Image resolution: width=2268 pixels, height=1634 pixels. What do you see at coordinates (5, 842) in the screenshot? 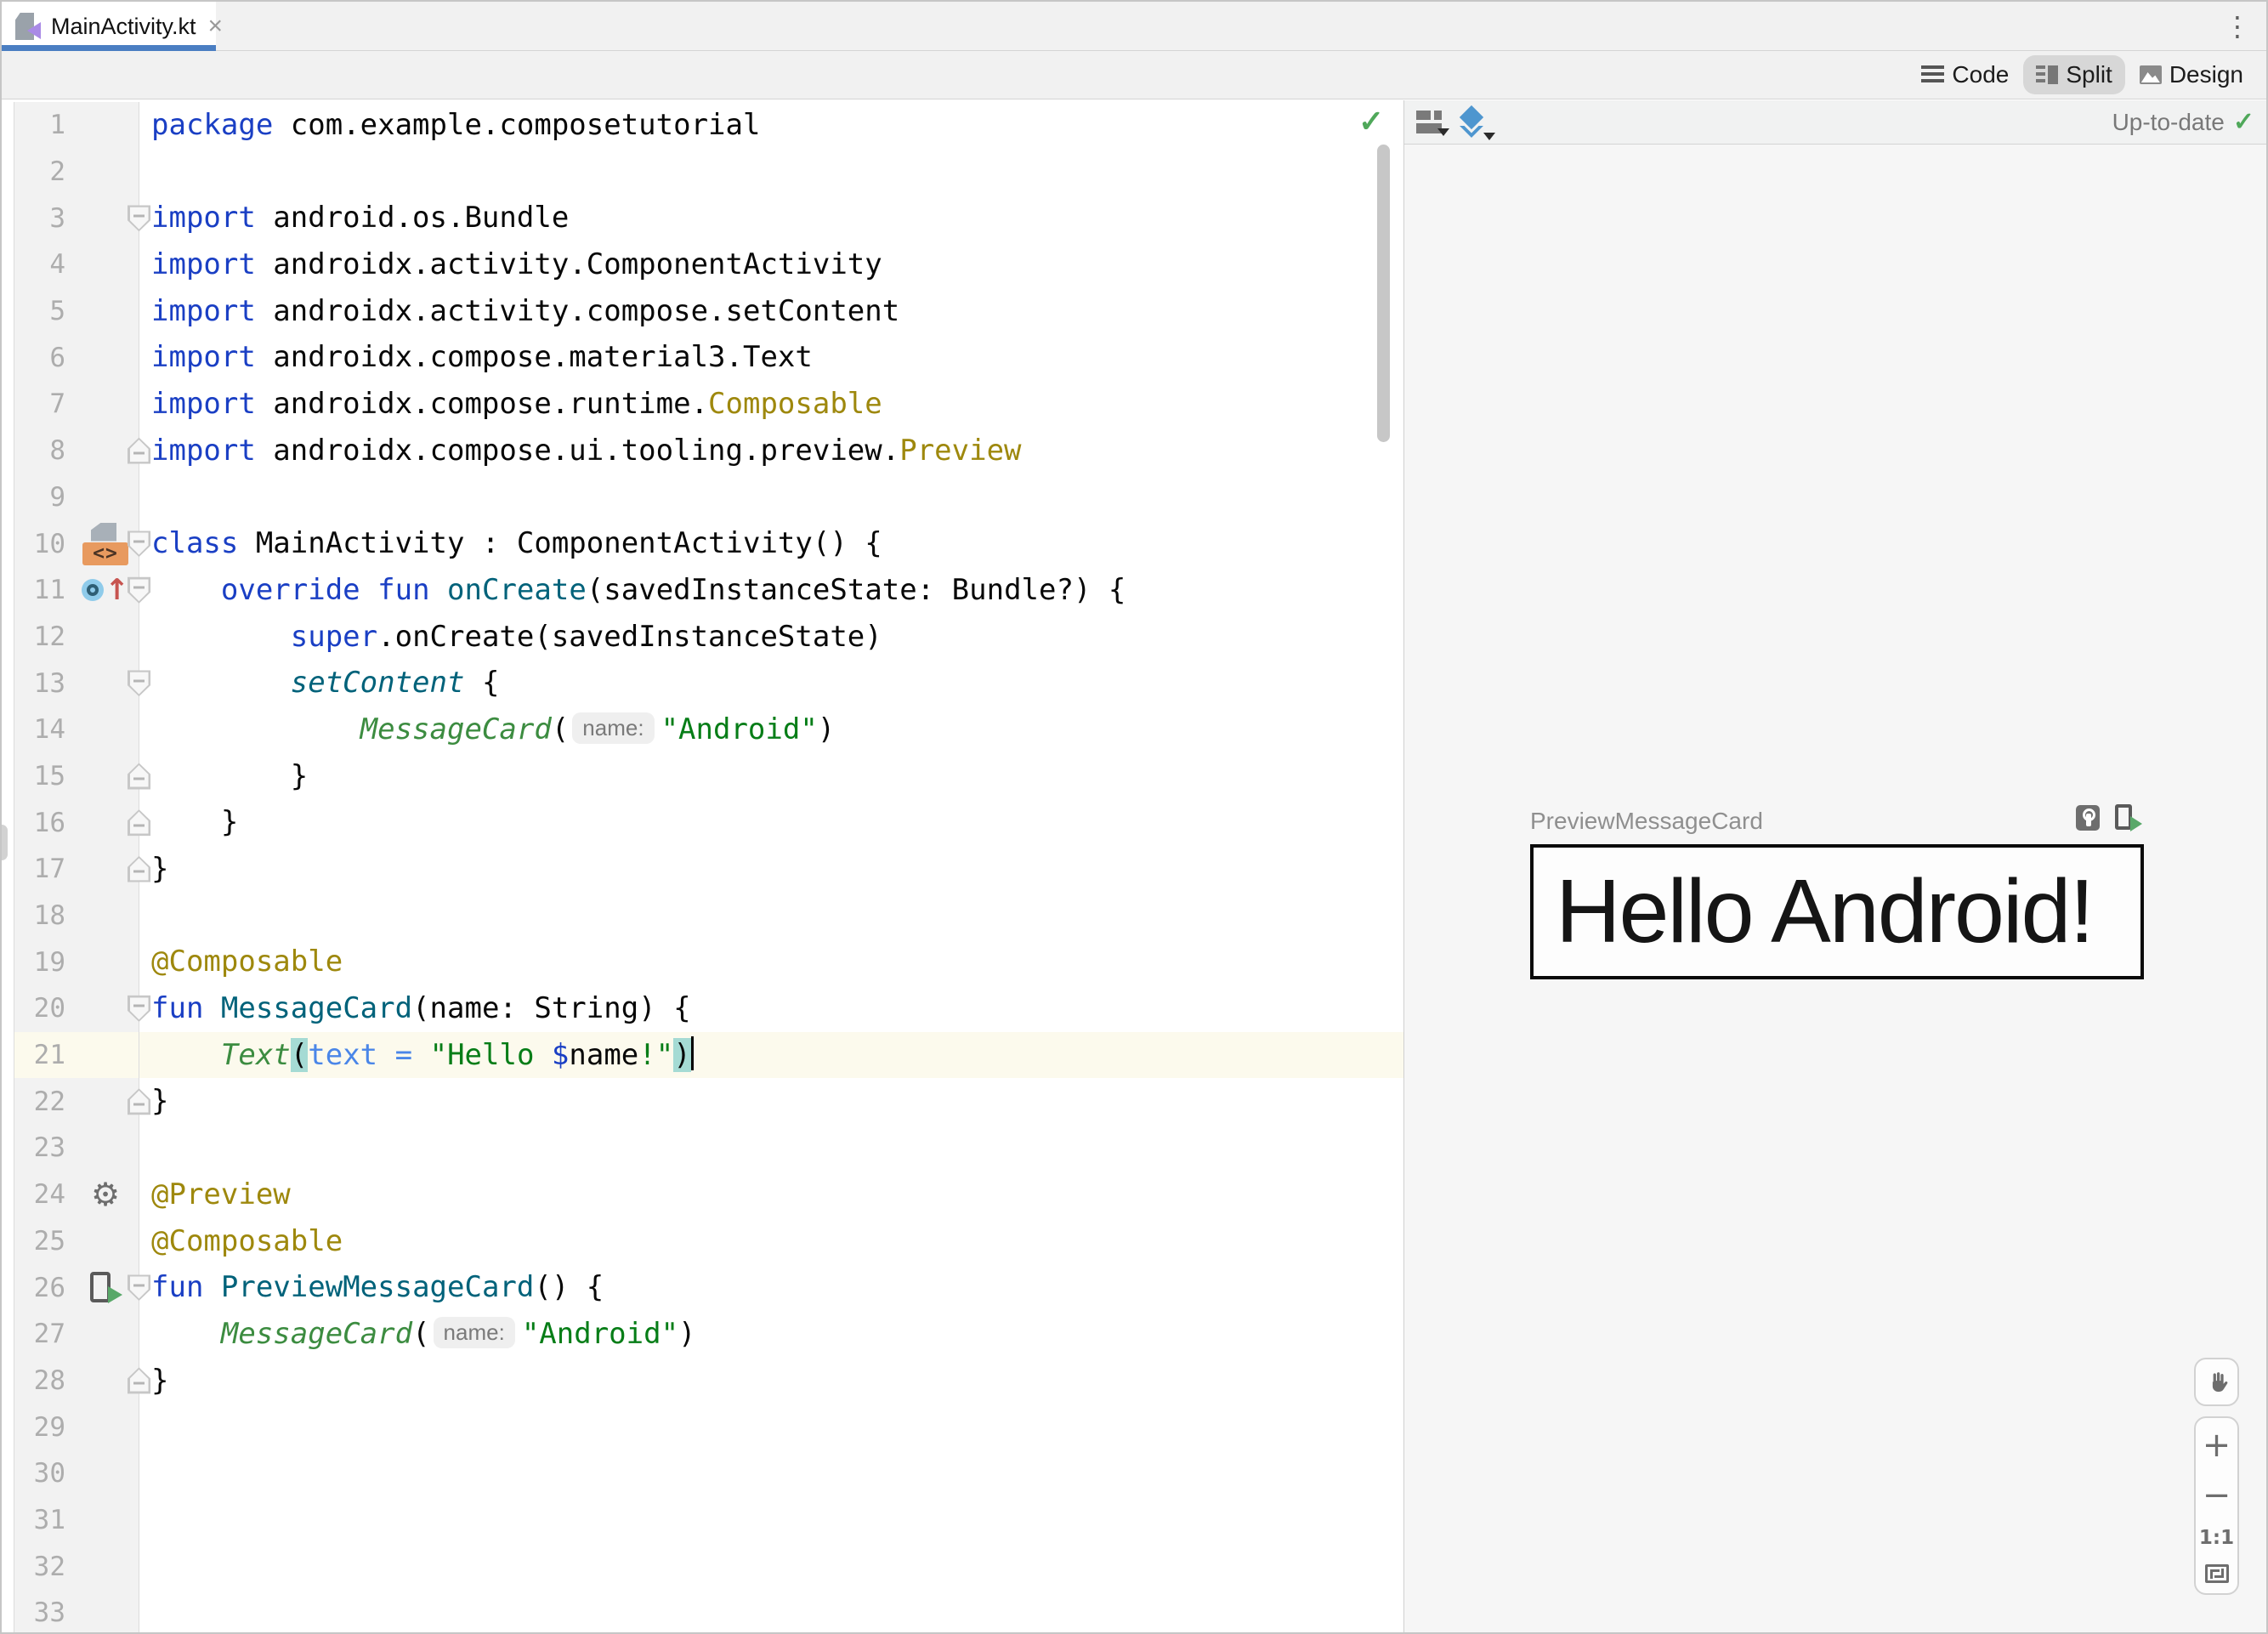
I see `tool-window-handle` at bounding box center [5, 842].